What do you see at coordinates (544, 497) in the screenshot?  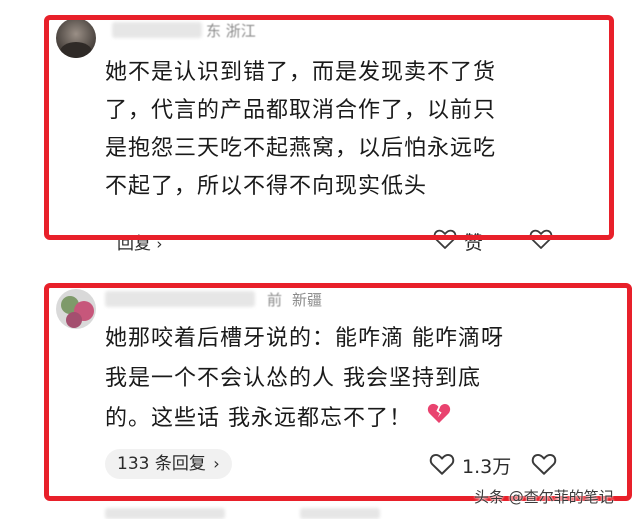 I see `watermark: 头条 @查尔菲的笔记` at bounding box center [544, 497].